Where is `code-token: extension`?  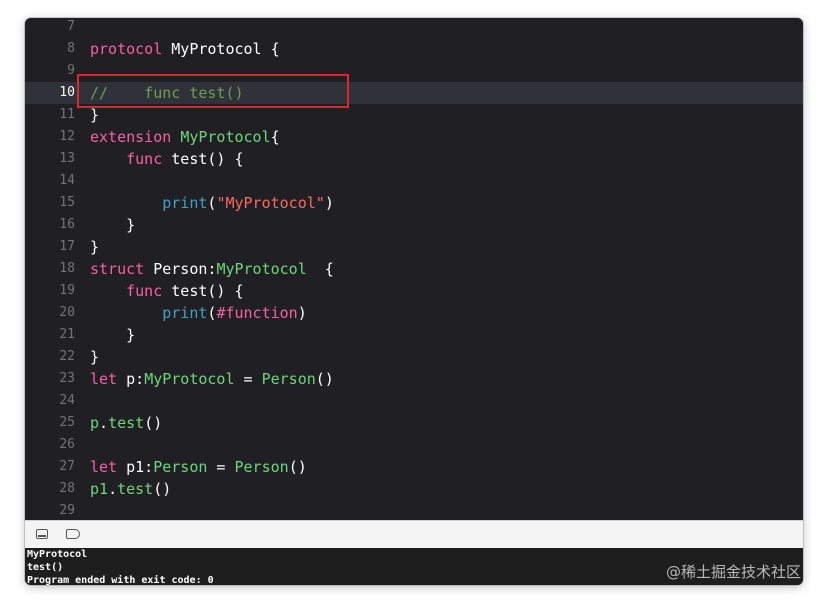 code-token: extension is located at coordinates (131, 137).